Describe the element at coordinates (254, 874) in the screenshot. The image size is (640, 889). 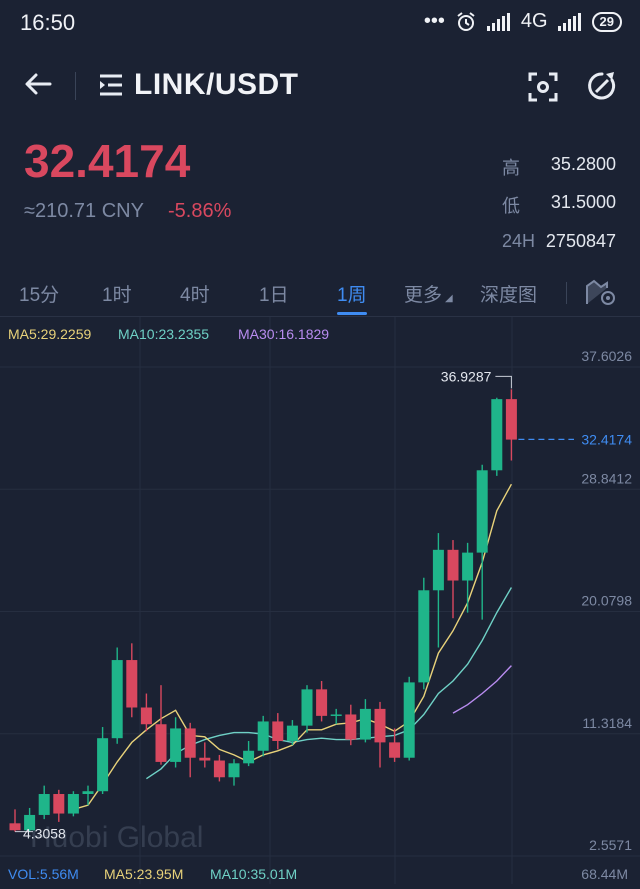
I see `vol-ma10: MA10:35.01M` at that location.